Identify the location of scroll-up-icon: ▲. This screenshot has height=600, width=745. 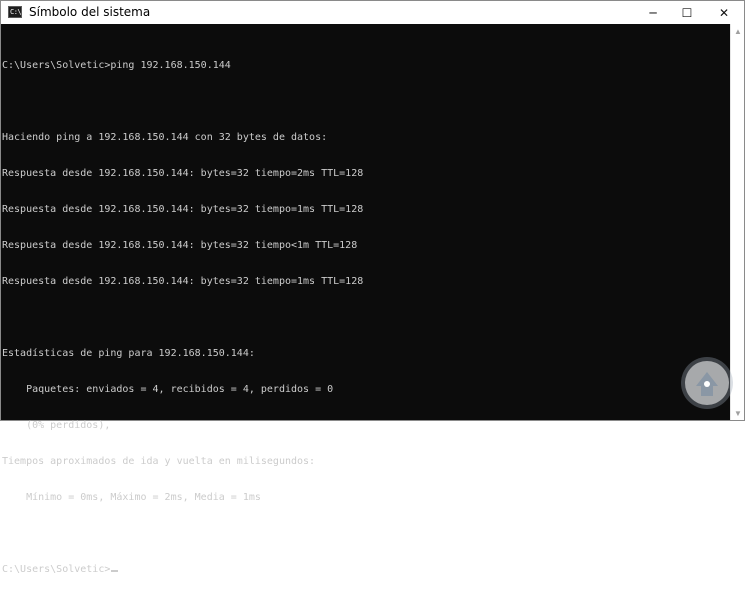
(738, 31).